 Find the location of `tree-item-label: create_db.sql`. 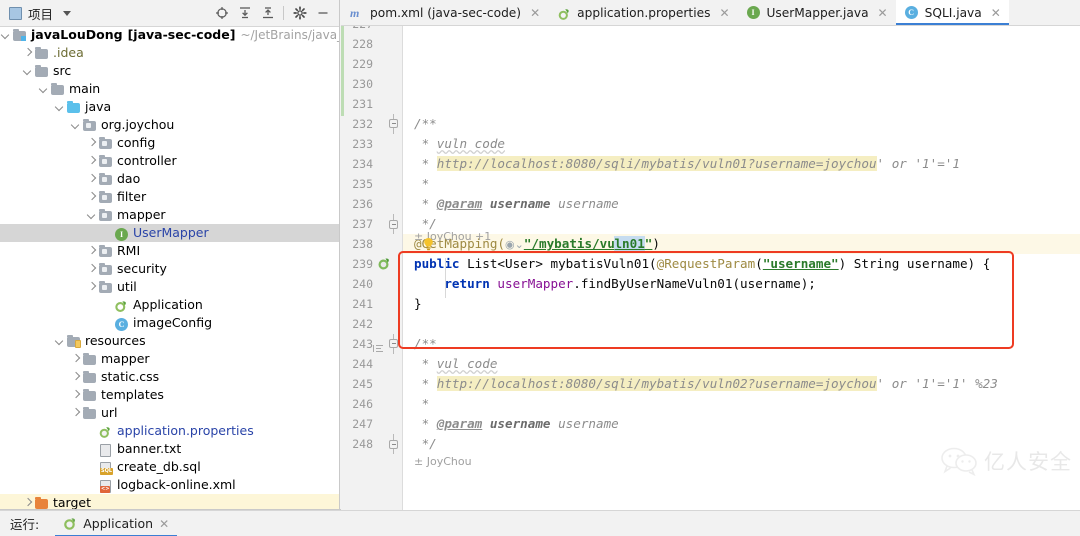

tree-item-label: create_db.sql is located at coordinates (159, 466).